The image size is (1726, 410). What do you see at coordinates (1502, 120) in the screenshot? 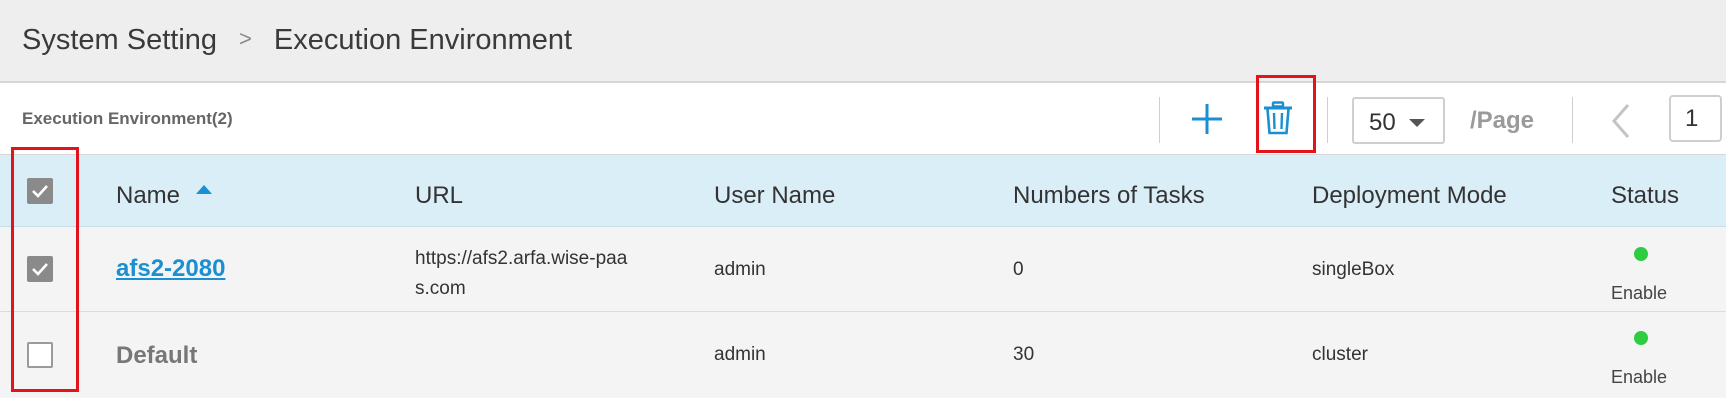
I see `per-page-label: /Page` at bounding box center [1502, 120].